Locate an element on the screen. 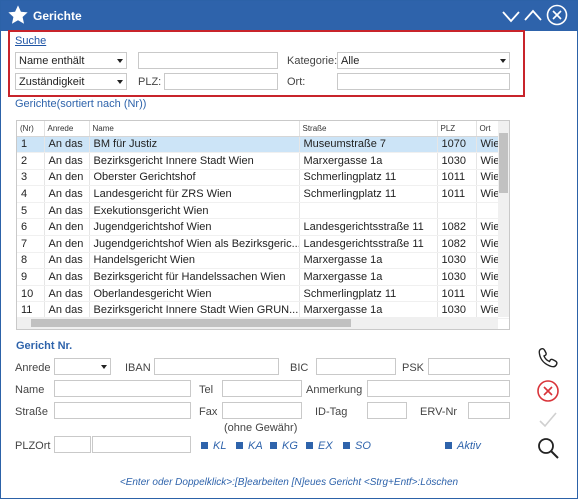 The width and height of the screenshot is (578, 499). table-cell: Marxergasse 1a is located at coordinates (368, 277).